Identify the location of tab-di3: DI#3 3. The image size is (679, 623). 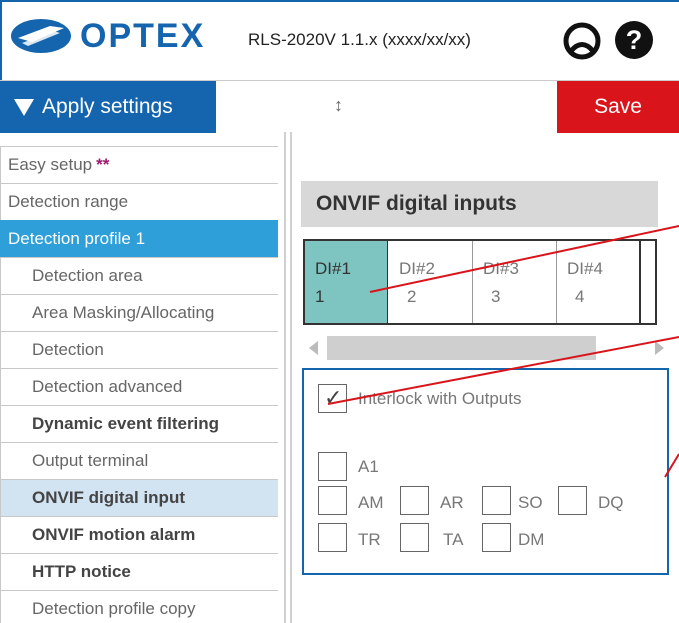
(514, 282).